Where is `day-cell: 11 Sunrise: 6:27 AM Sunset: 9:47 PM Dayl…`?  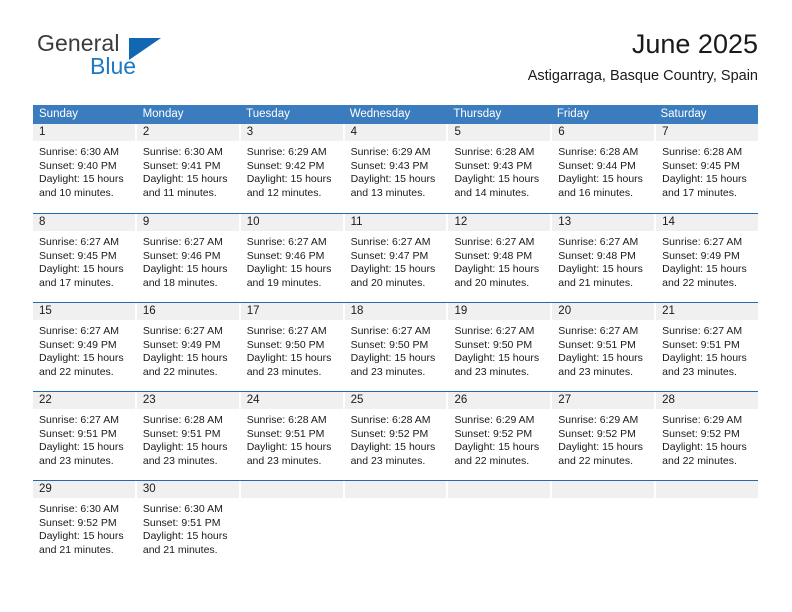
day-cell: 11 Sunrise: 6:27 AM Sunset: 9:47 PM Dayl… is located at coordinates (395, 258).